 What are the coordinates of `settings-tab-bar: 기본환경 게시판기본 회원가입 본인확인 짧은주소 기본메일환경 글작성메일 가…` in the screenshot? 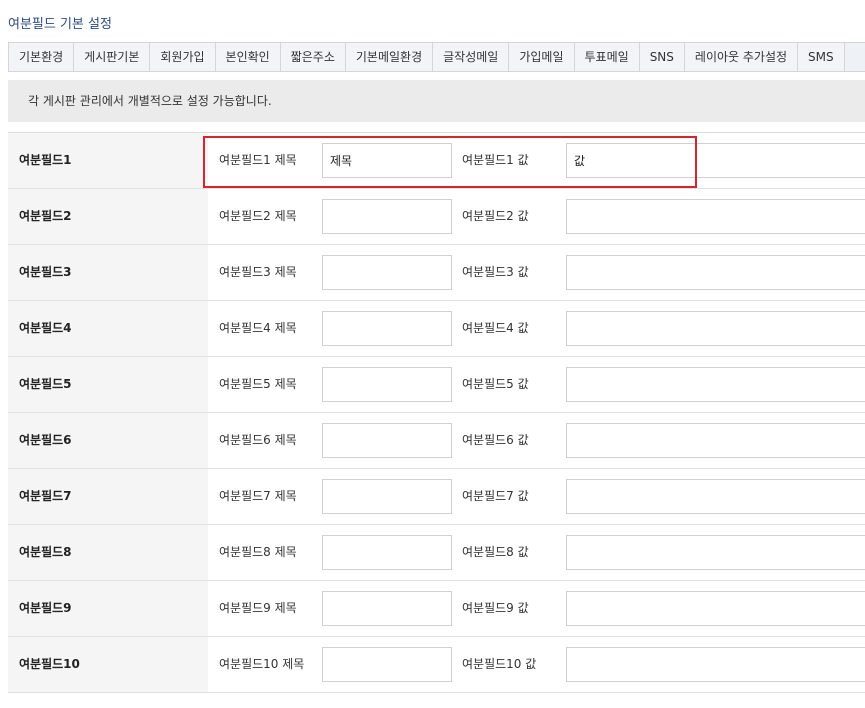 It's located at (436, 57).